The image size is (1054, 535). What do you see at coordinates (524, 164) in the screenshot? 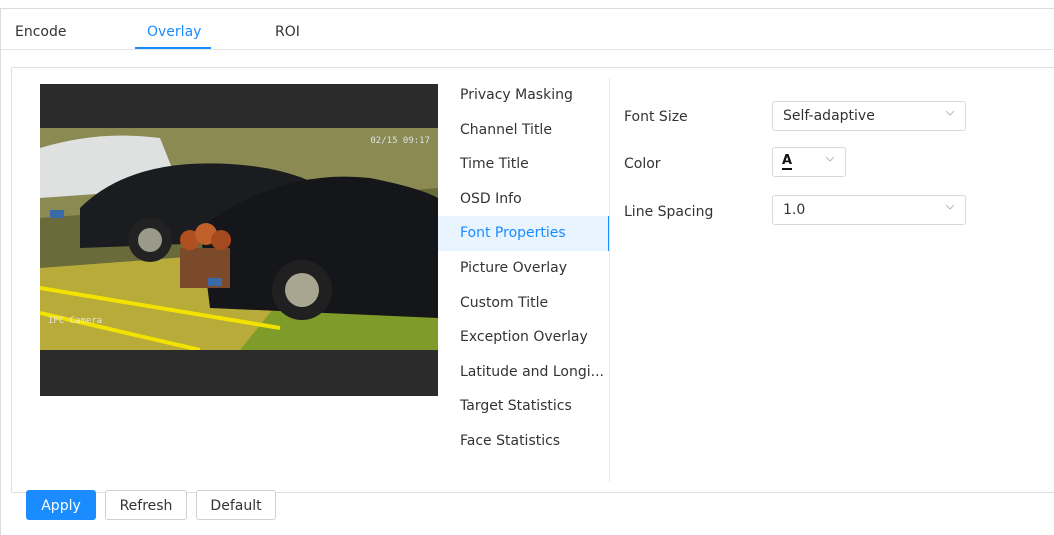
I see `menu-item-time-title: Time Title` at bounding box center [524, 164].